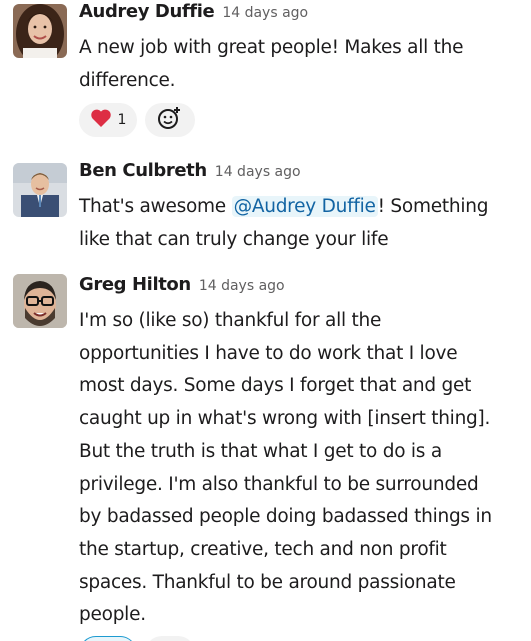  I want to click on avatar-audrey, so click(40, 31).